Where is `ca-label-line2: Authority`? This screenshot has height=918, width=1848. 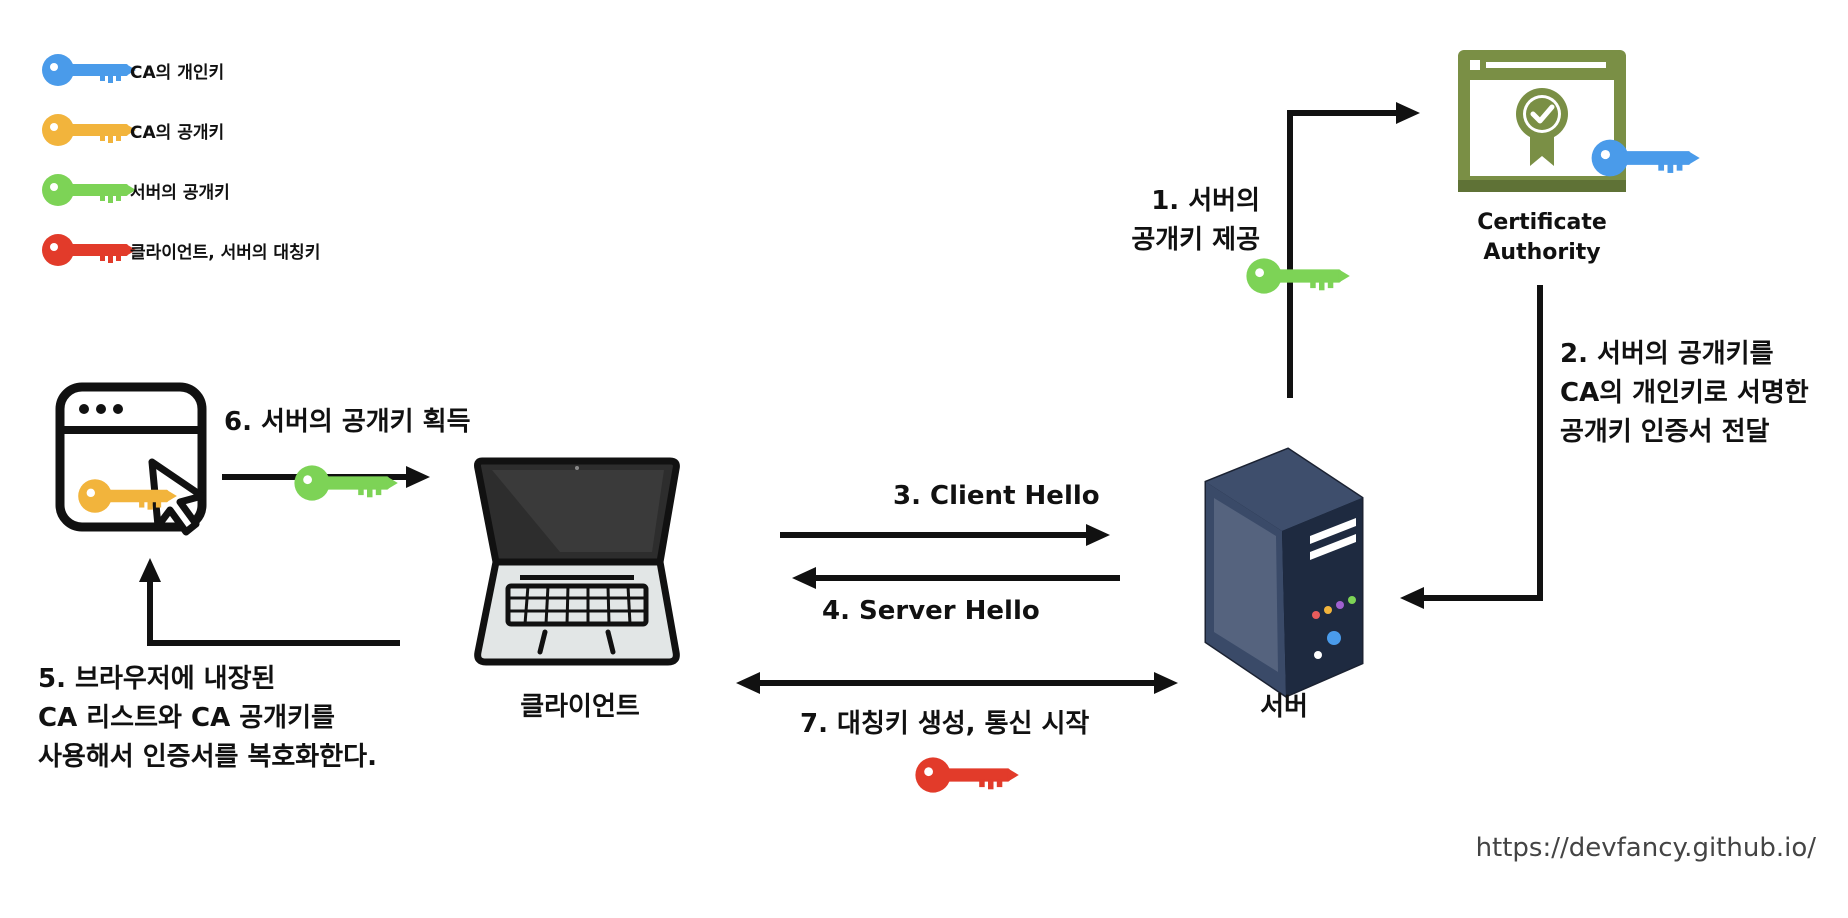
ca-label-line2: Authority is located at coordinates (1542, 252).